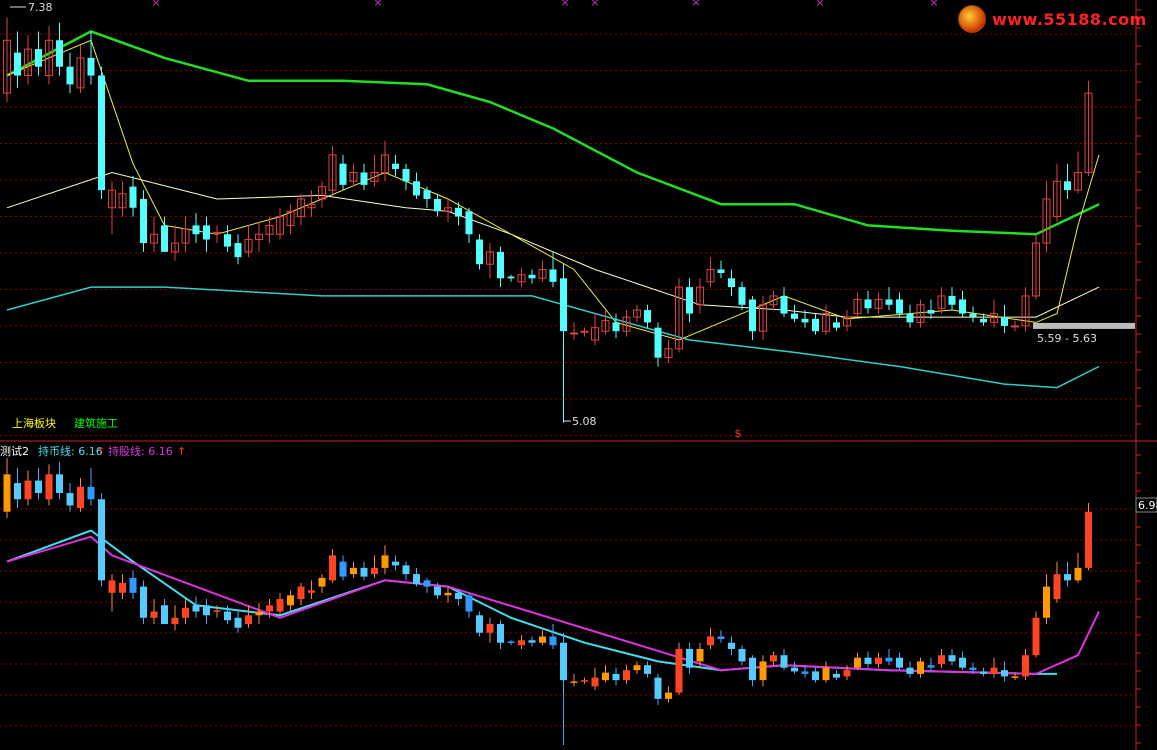 This screenshot has height=750, width=1157. What do you see at coordinates (584, 421) in the screenshot?
I see `low-price-label: 5.08` at bounding box center [584, 421].